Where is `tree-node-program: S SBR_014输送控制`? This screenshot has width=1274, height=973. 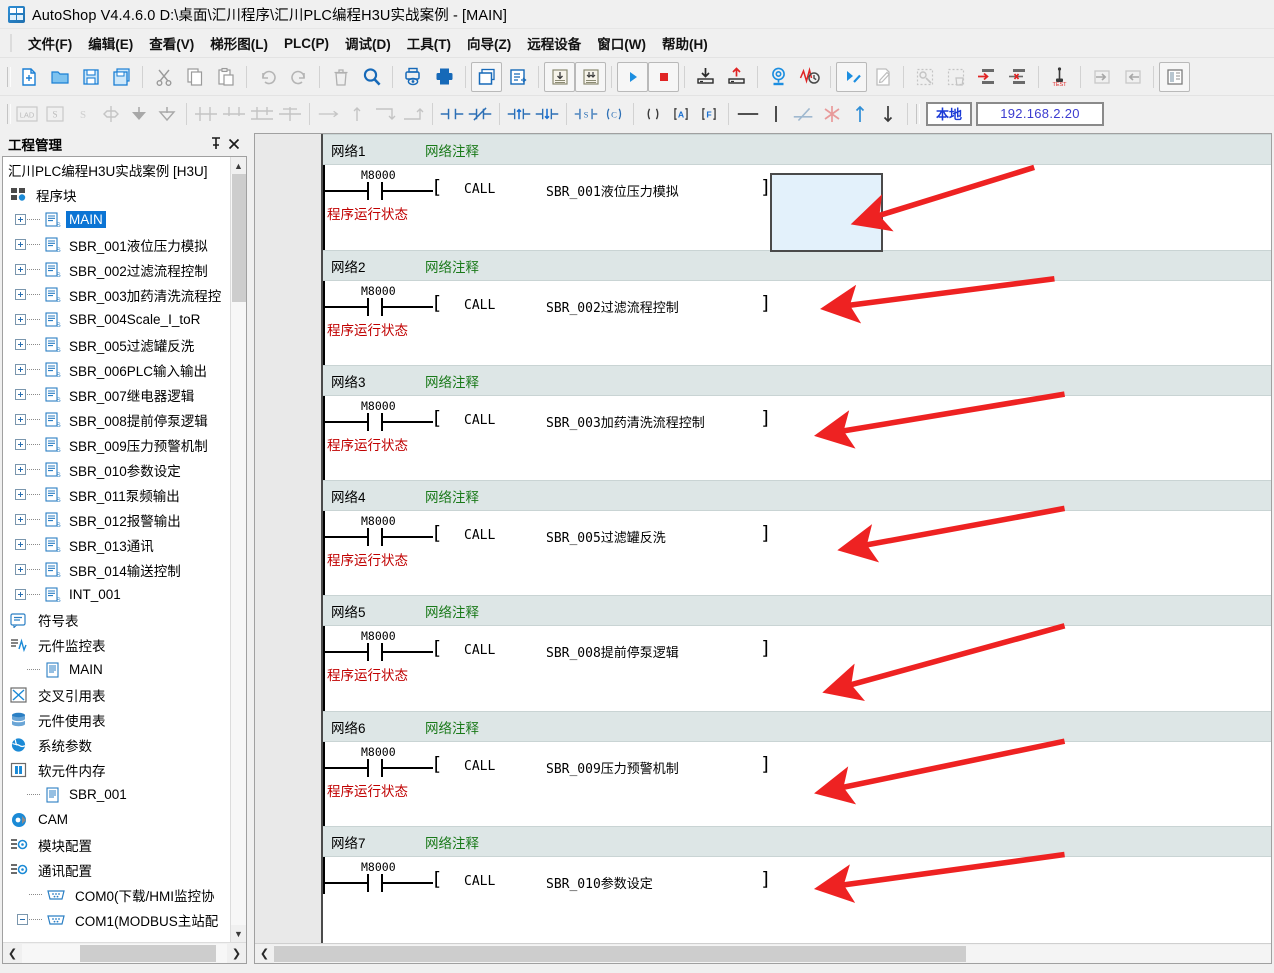
tree-node-program: S SBR_014输送控制 is located at coordinates (116, 569).